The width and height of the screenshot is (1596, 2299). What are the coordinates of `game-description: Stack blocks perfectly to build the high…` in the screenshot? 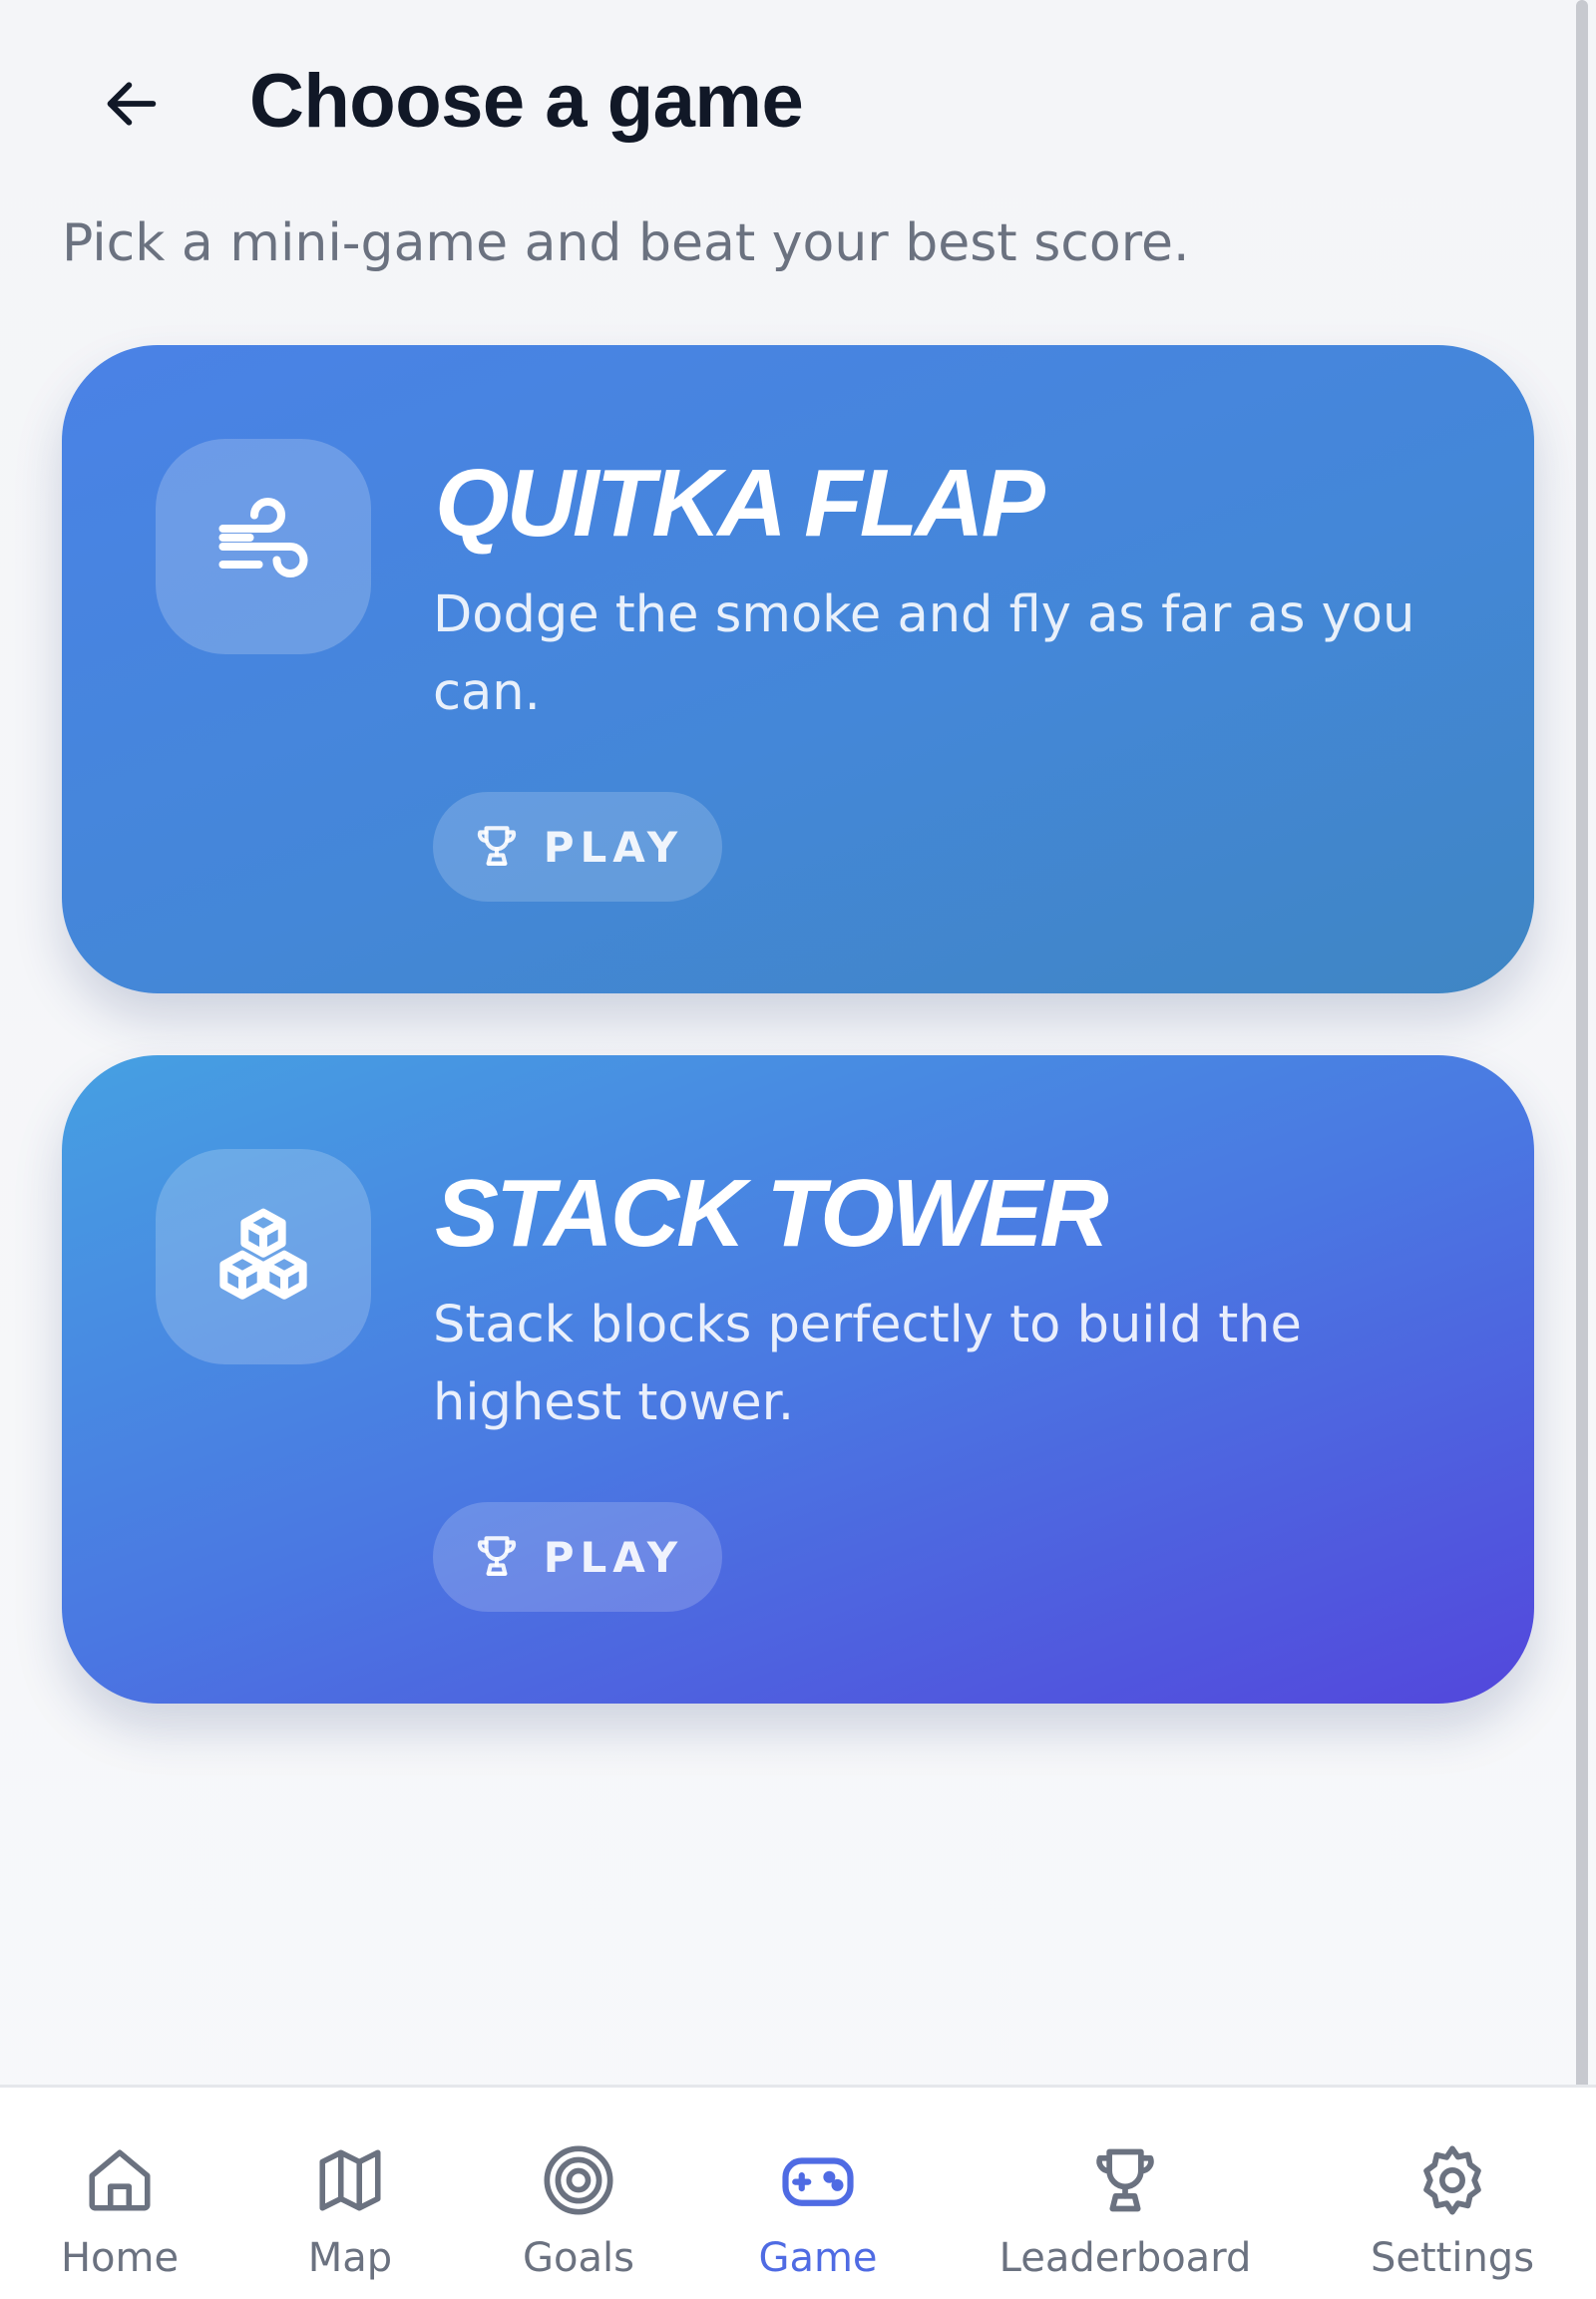 It's located at (867, 1364).